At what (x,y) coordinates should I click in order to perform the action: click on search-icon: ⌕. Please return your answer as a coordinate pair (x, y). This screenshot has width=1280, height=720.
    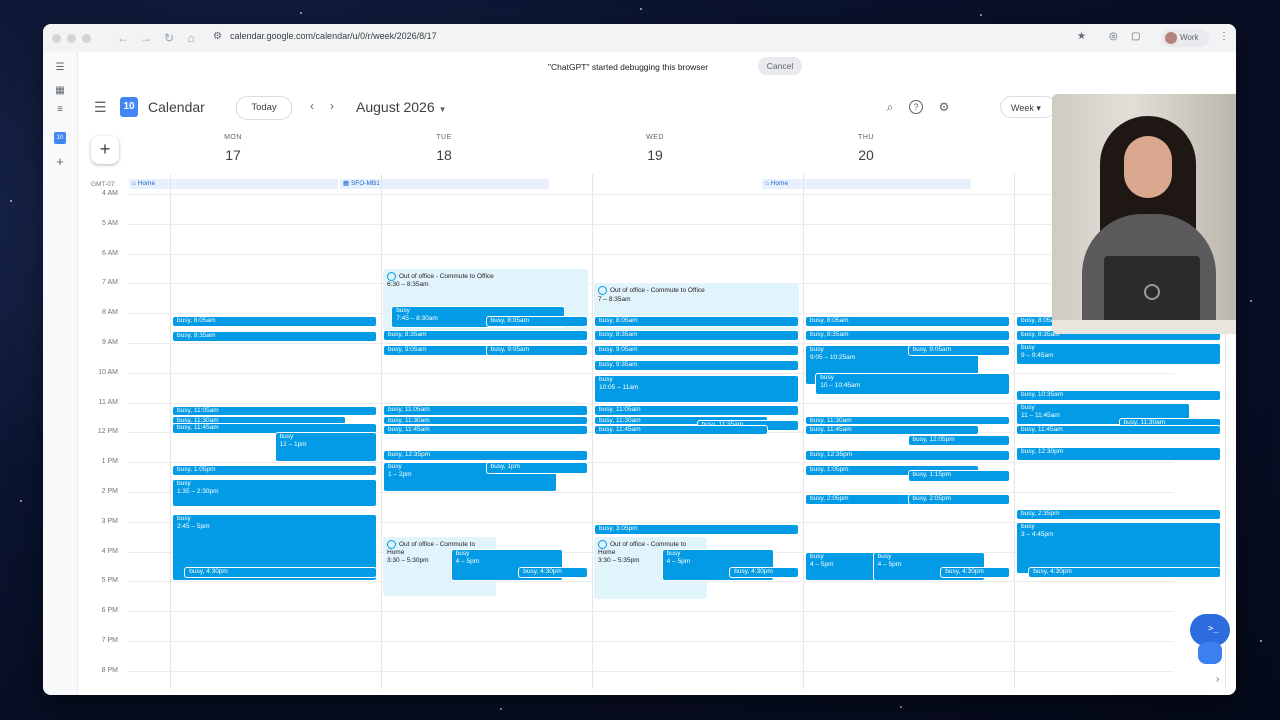
    Looking at the image, I should click on (890, 107).